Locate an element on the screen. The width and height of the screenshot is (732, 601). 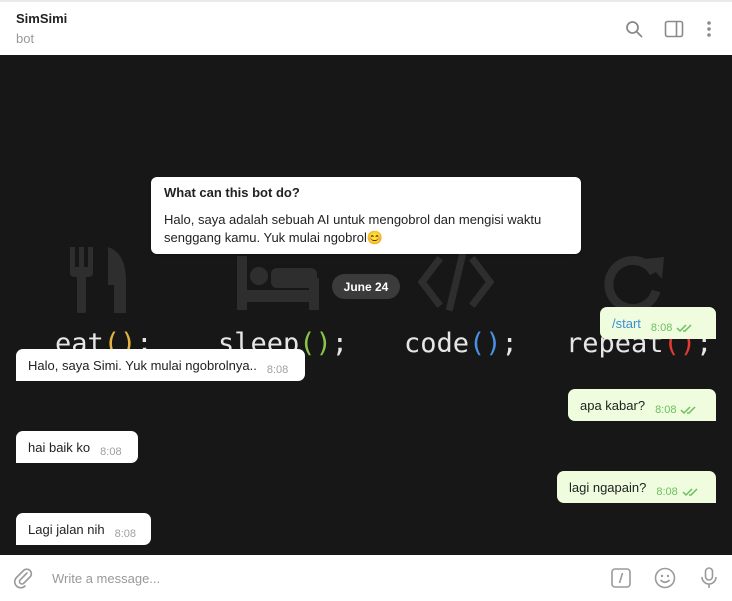
microphone-icon is located at coordinates (709, 578).